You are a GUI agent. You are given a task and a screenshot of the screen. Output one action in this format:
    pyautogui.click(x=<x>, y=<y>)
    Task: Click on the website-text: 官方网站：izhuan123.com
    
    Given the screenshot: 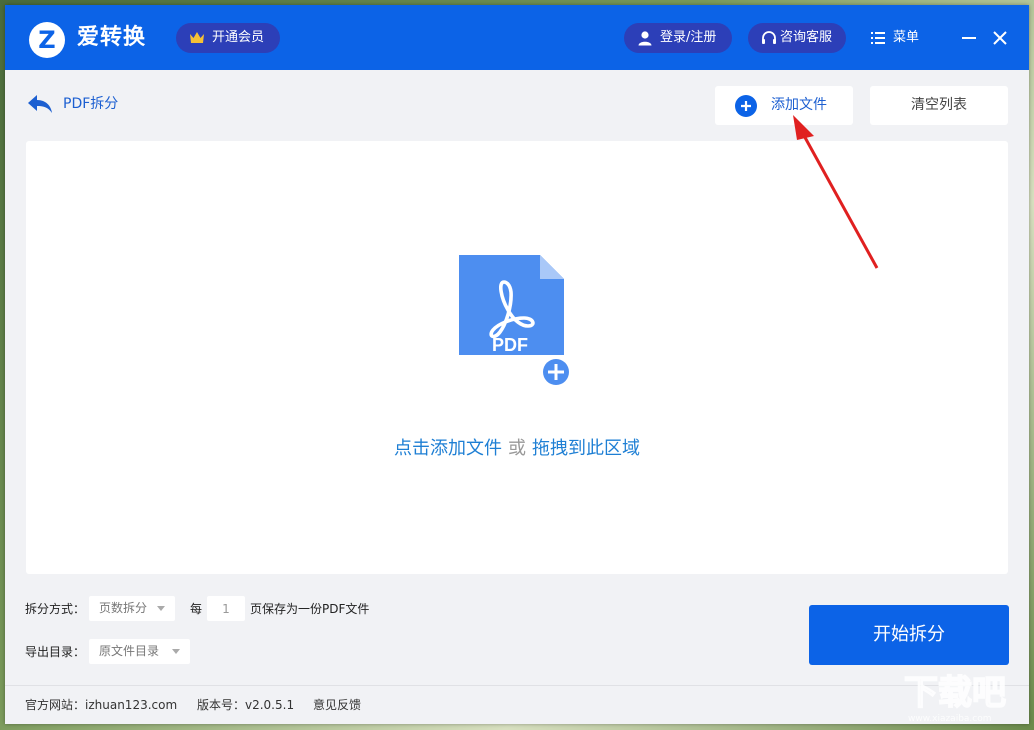 What is the action you would take?
    pyautogui.click(x=101, y=705)
    